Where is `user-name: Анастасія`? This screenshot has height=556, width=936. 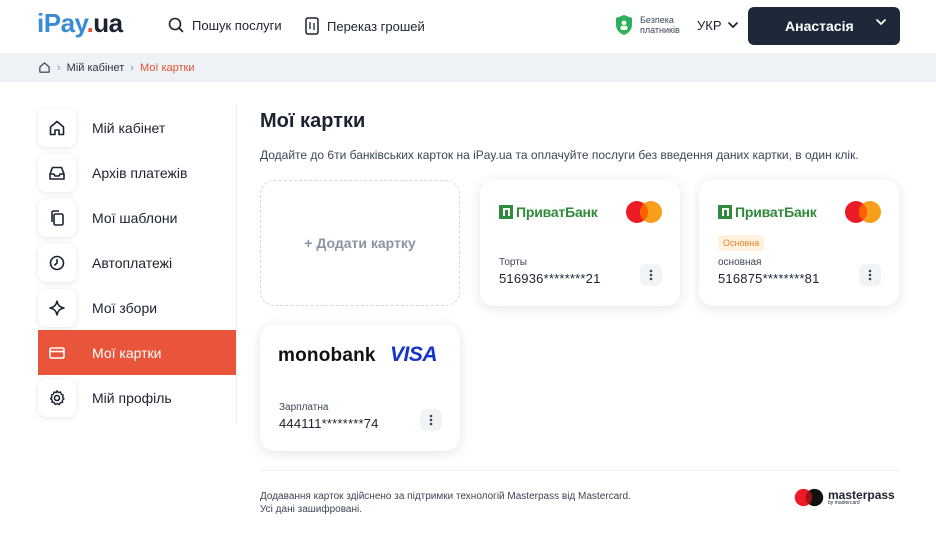 user-name: Анастасія is located at coordinates (819, 26).